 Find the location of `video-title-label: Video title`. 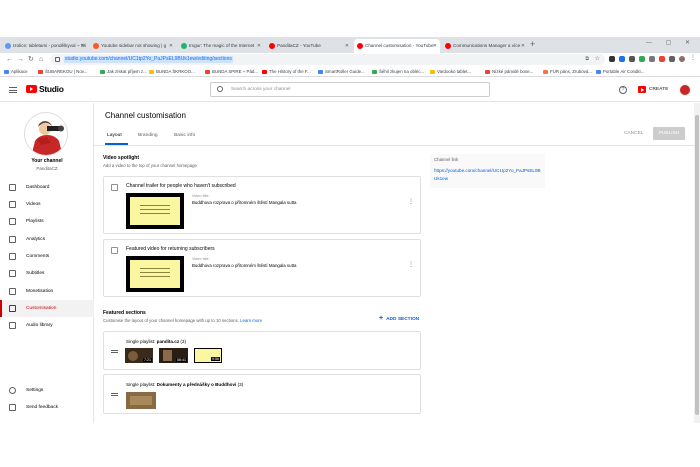

video-title-label: Video title is located at coordinates (200, 259).